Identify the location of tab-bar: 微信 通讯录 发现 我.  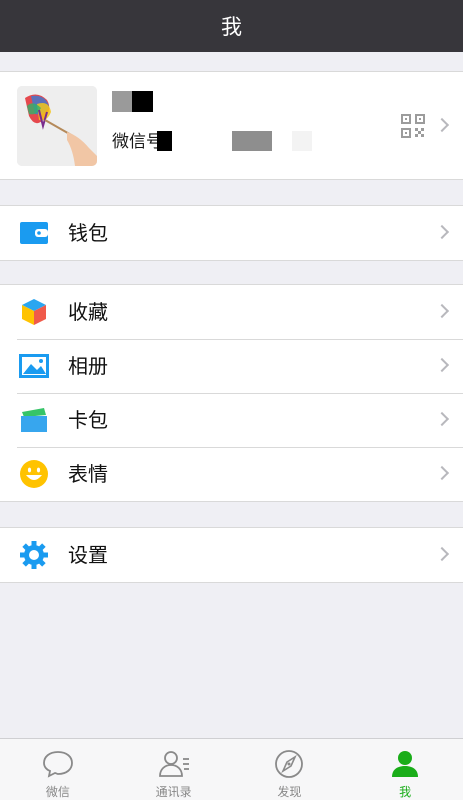
(231, 769).